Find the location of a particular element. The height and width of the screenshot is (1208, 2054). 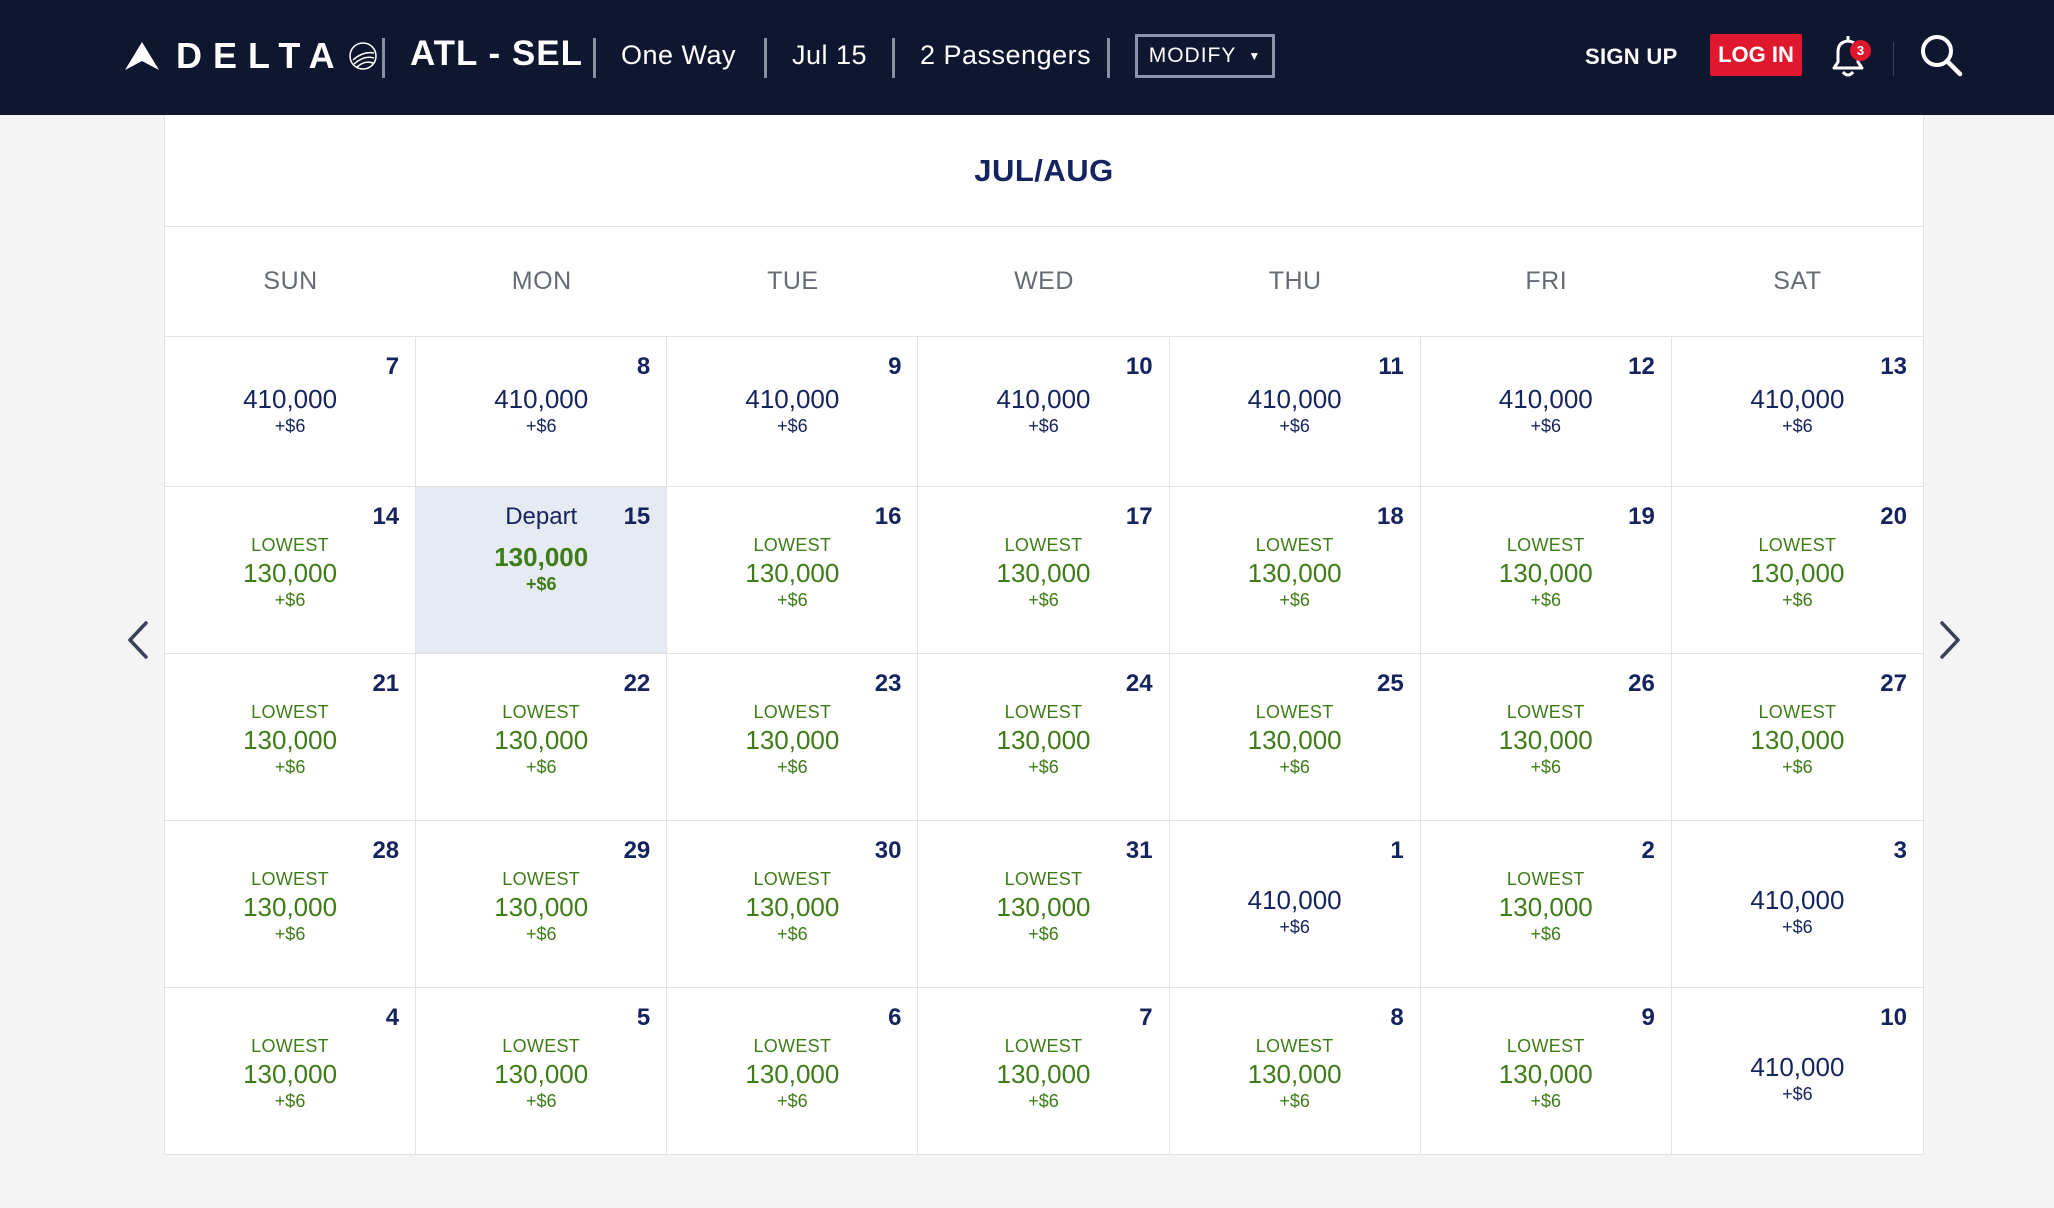

day-number: 16 is located at coordinates (888, 516).